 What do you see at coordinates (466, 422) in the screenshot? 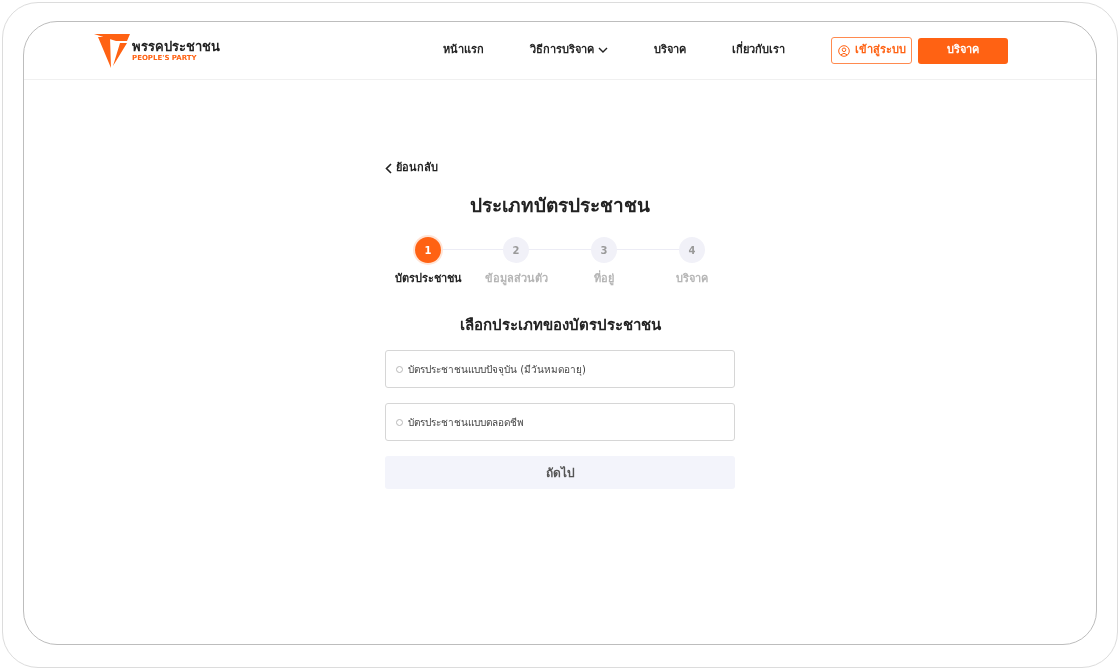
I see `option-label: บัตรประชาชนแบบตลอดชีพ` at bounding box center [466, 422].